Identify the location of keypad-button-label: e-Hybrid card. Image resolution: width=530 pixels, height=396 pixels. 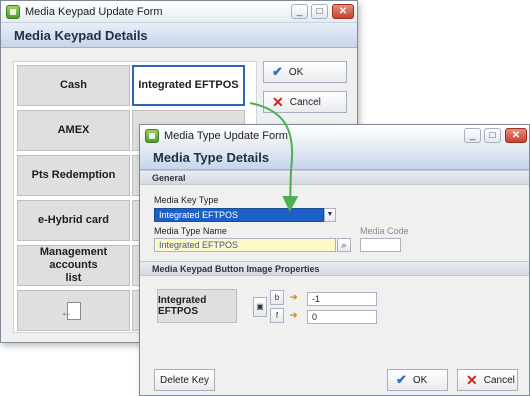
(73, 220).